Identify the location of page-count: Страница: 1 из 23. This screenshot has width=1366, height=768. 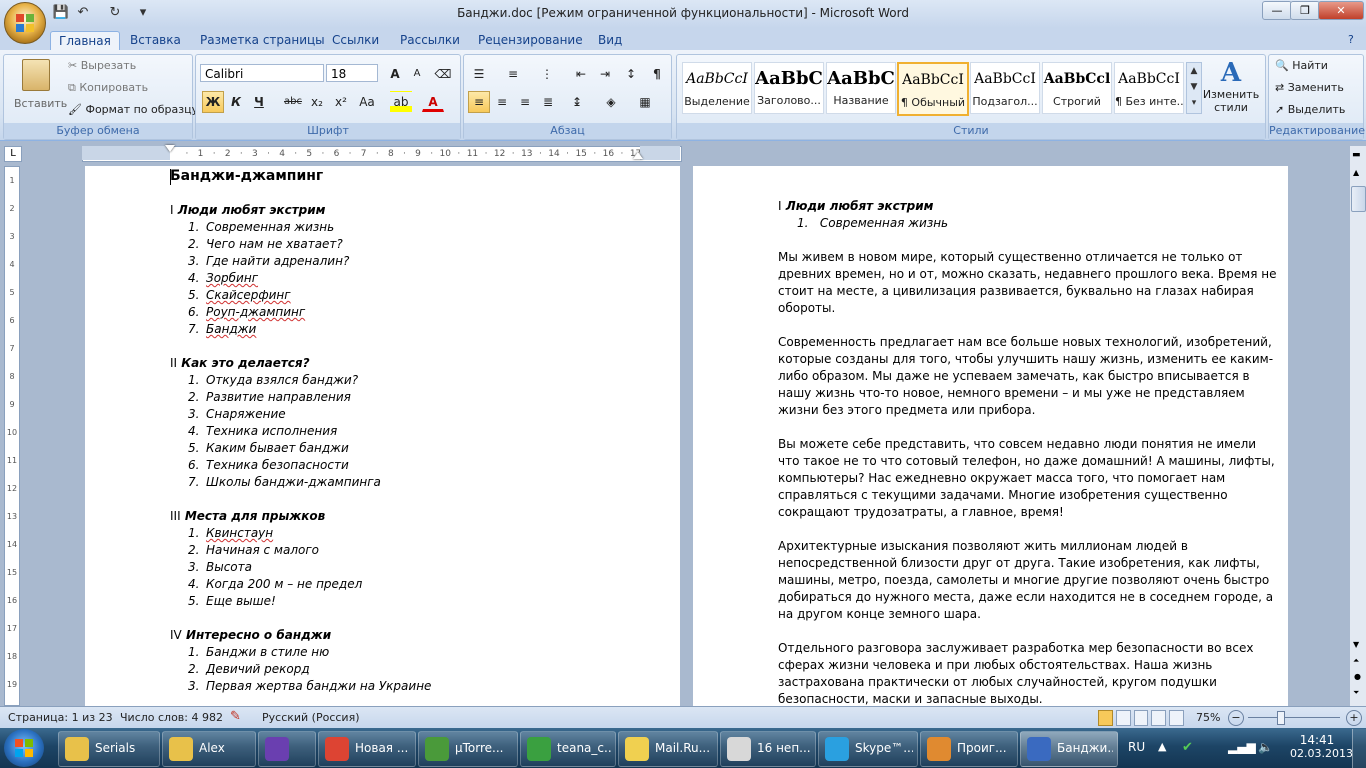
(60, 717).